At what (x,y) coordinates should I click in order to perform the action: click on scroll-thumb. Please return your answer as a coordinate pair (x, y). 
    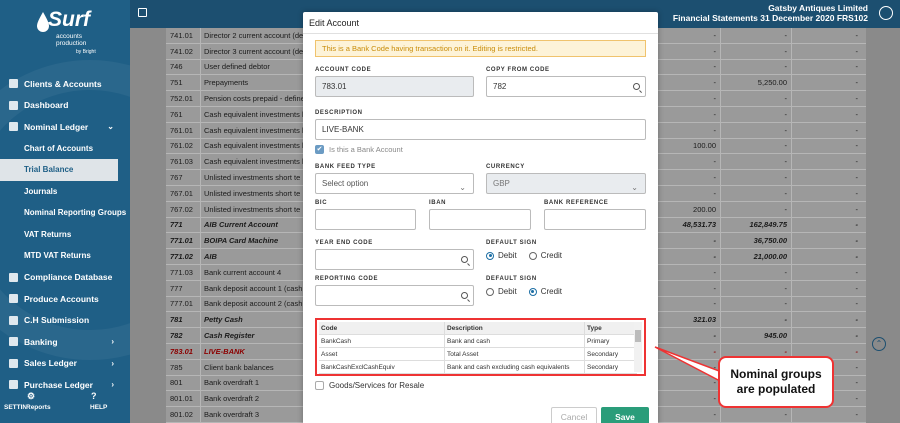
    Looking at the image, I should click on (638, 336).